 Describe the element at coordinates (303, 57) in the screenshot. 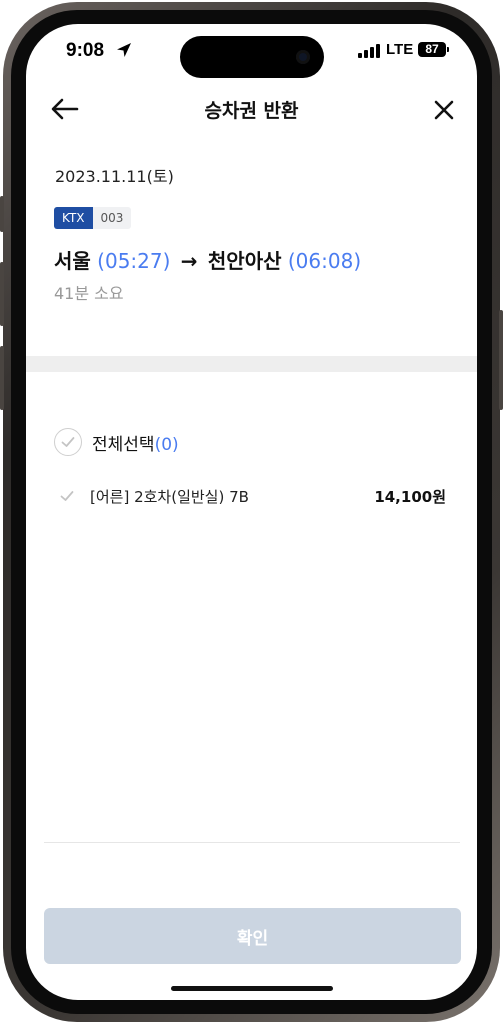

I see `camera-icon` at that location.